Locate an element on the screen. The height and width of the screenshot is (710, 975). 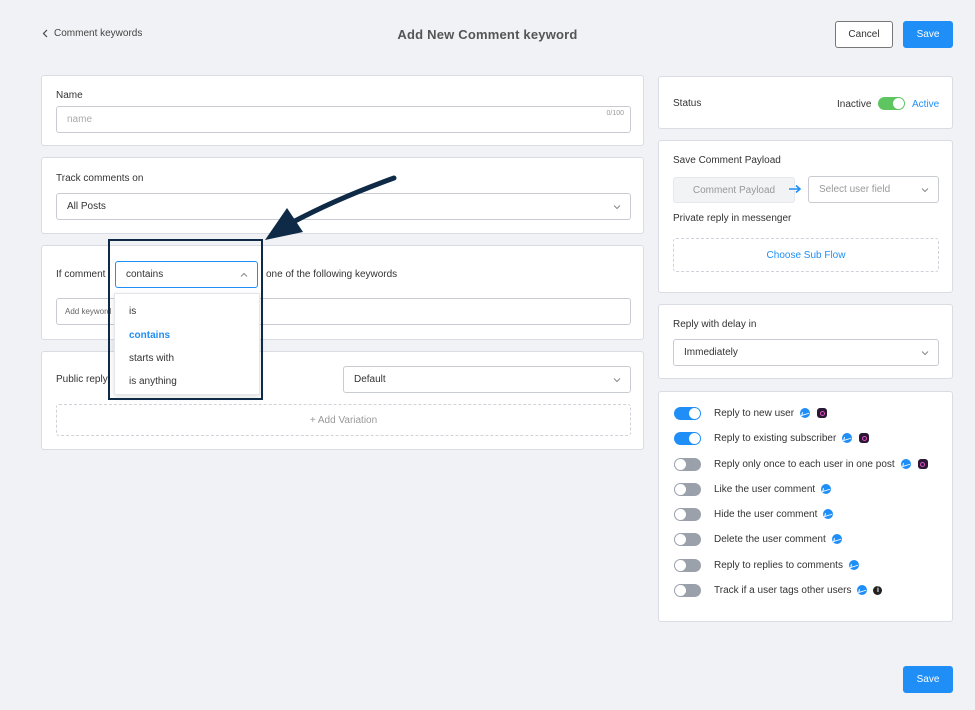
name-input: name 0/100 is located at coordinates (343, 119).